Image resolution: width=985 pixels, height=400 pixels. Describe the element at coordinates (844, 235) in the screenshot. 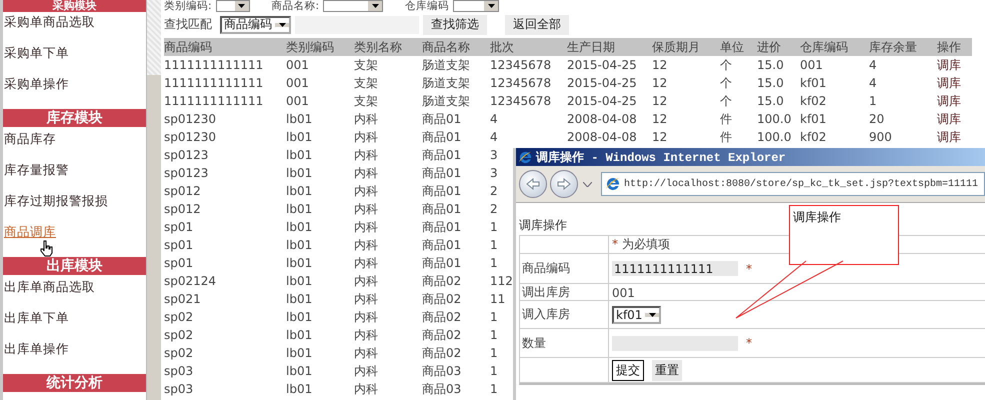

I see `callout-box: 调库操作` at that location.